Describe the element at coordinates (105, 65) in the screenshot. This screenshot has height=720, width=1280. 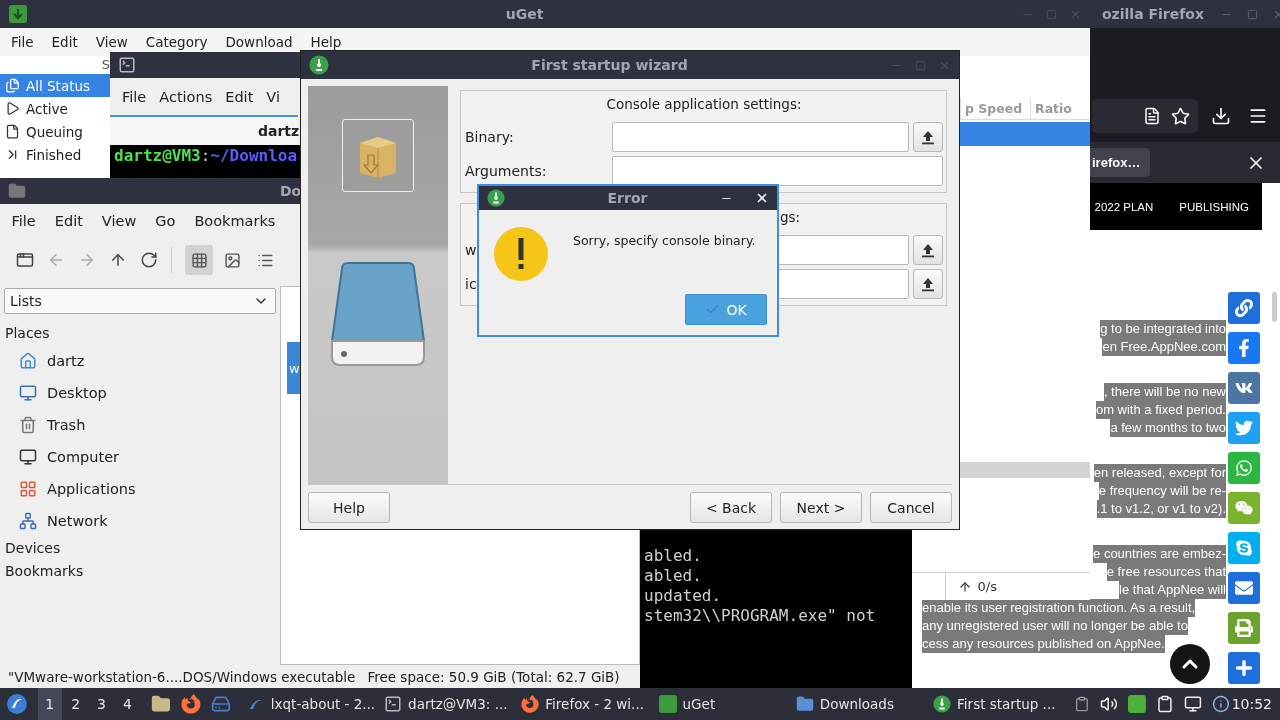
I see `sidebar-header: S` at that location.